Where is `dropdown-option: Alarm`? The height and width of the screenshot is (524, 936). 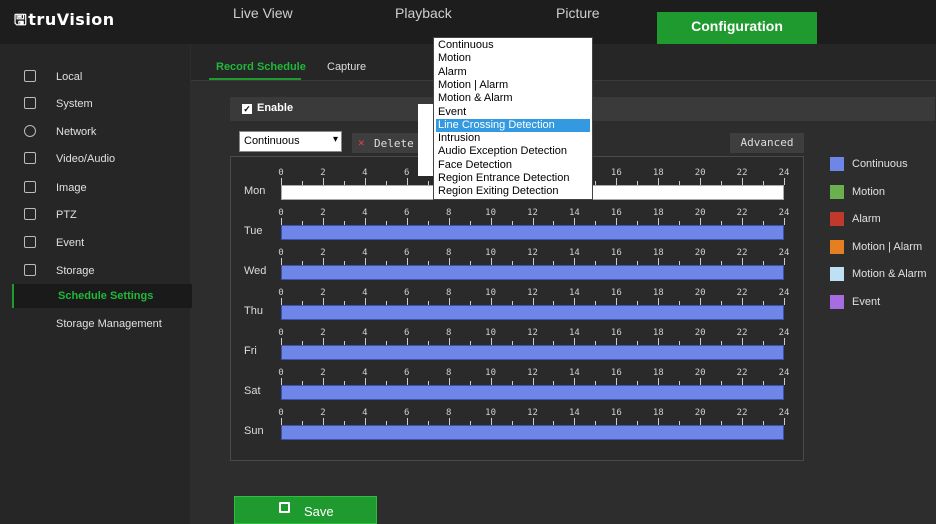 dropdown-option: Alarm is located at coordinates (513, 72).